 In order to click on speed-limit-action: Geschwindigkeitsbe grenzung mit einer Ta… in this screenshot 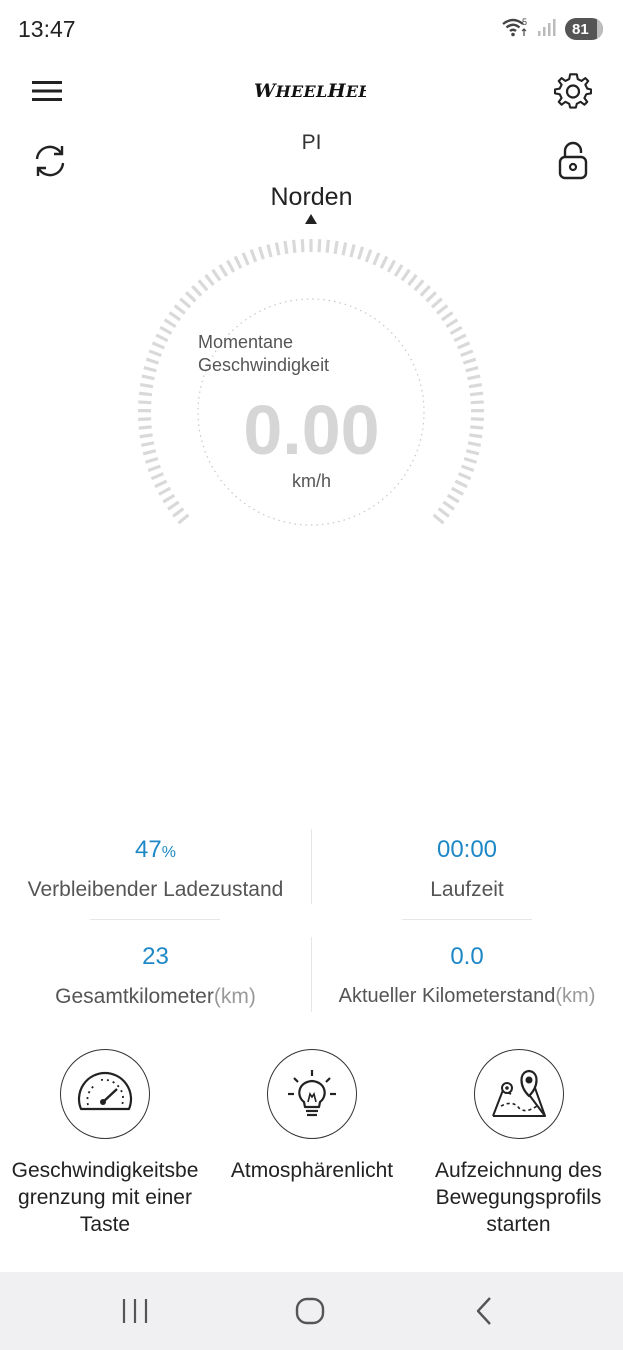, I will do `click(105, 1143)`.